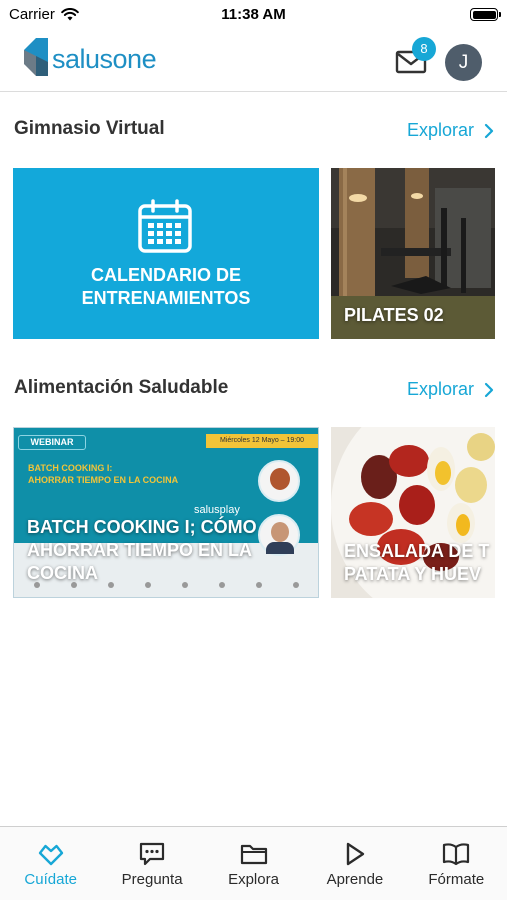  I want to click on messages-count-badge: 8, so click(424, 49).